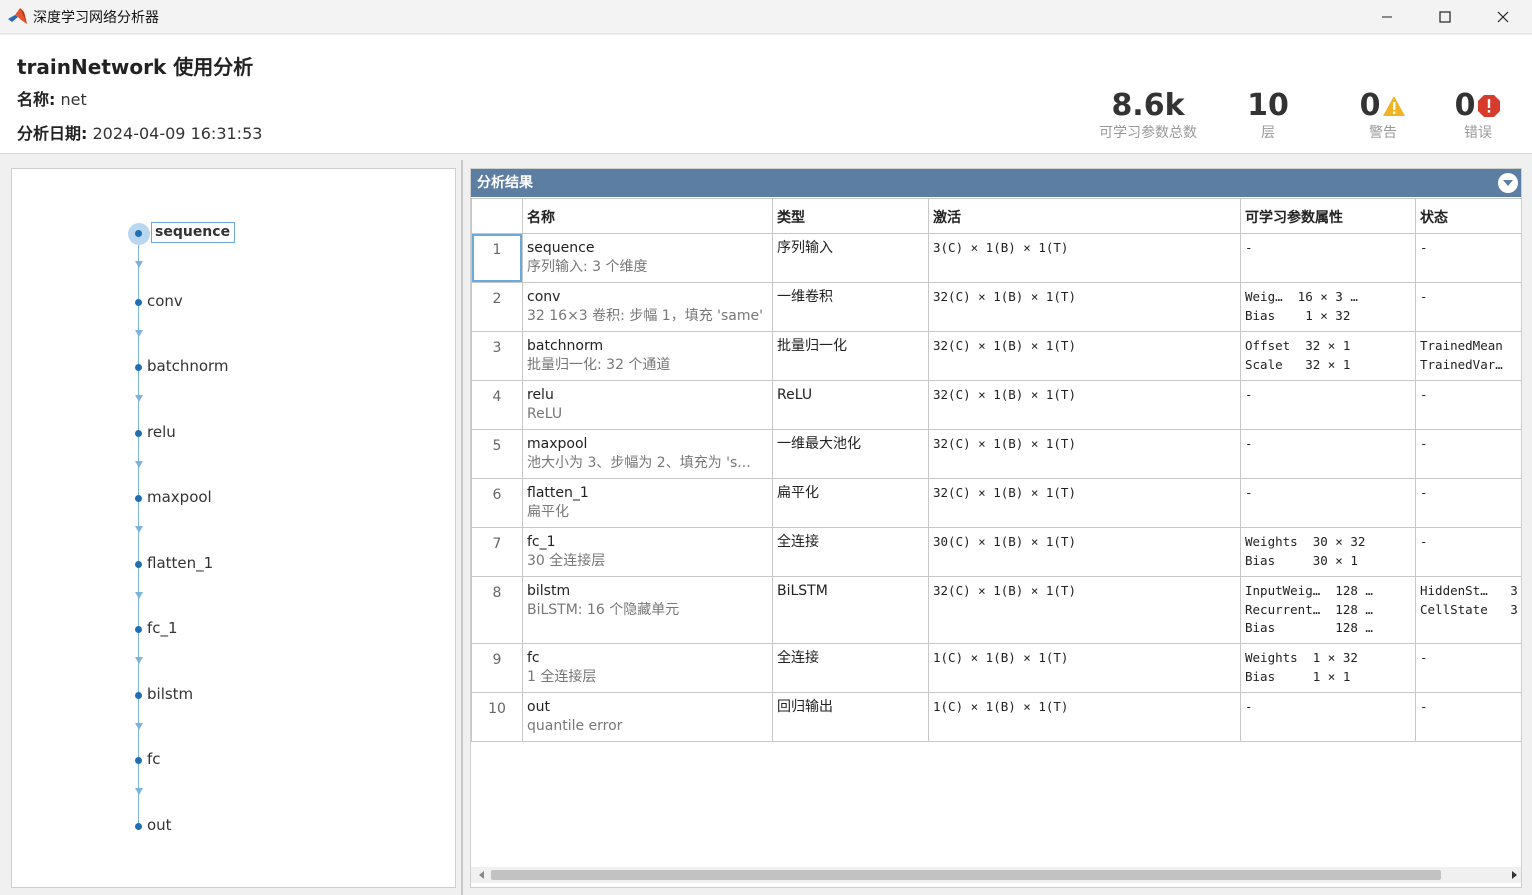 Image resolution: width=1532 pixels, height=895 pixels. Describe the element at coordinates (1268, 133) in the screenshot. I see `layers-label: 层` at that location.